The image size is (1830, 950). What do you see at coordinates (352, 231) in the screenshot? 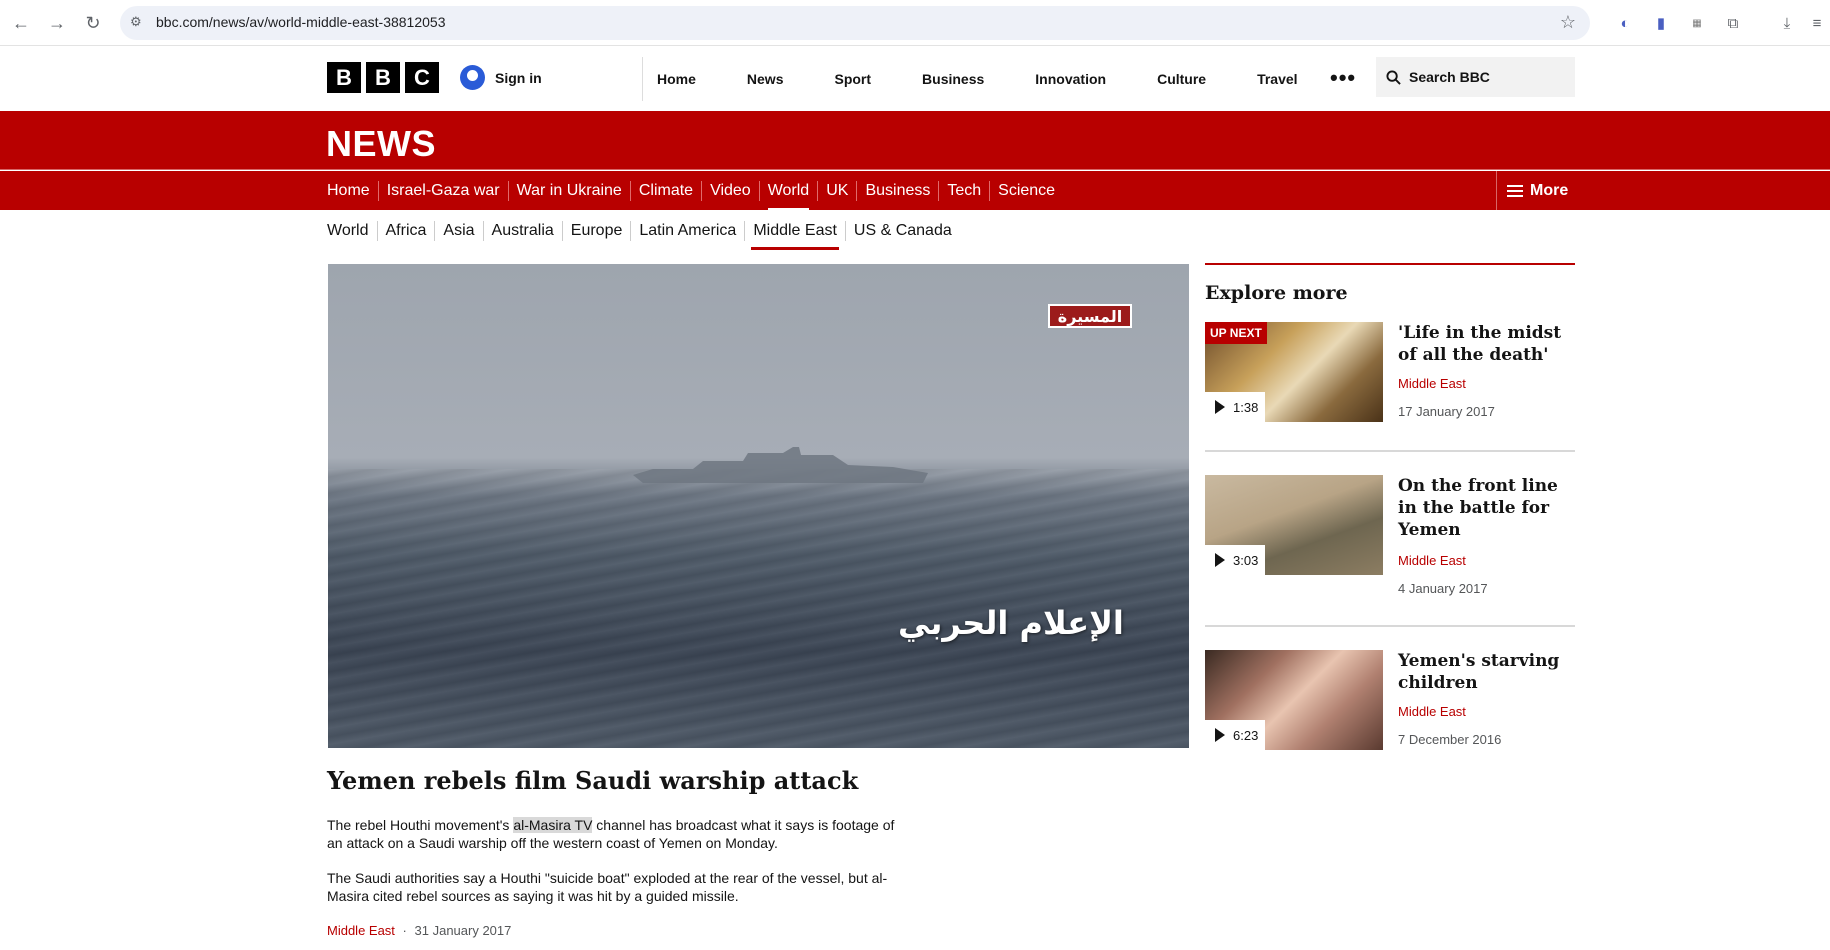
I see `sub-nav-world: World` at bounding box center [352, 231].